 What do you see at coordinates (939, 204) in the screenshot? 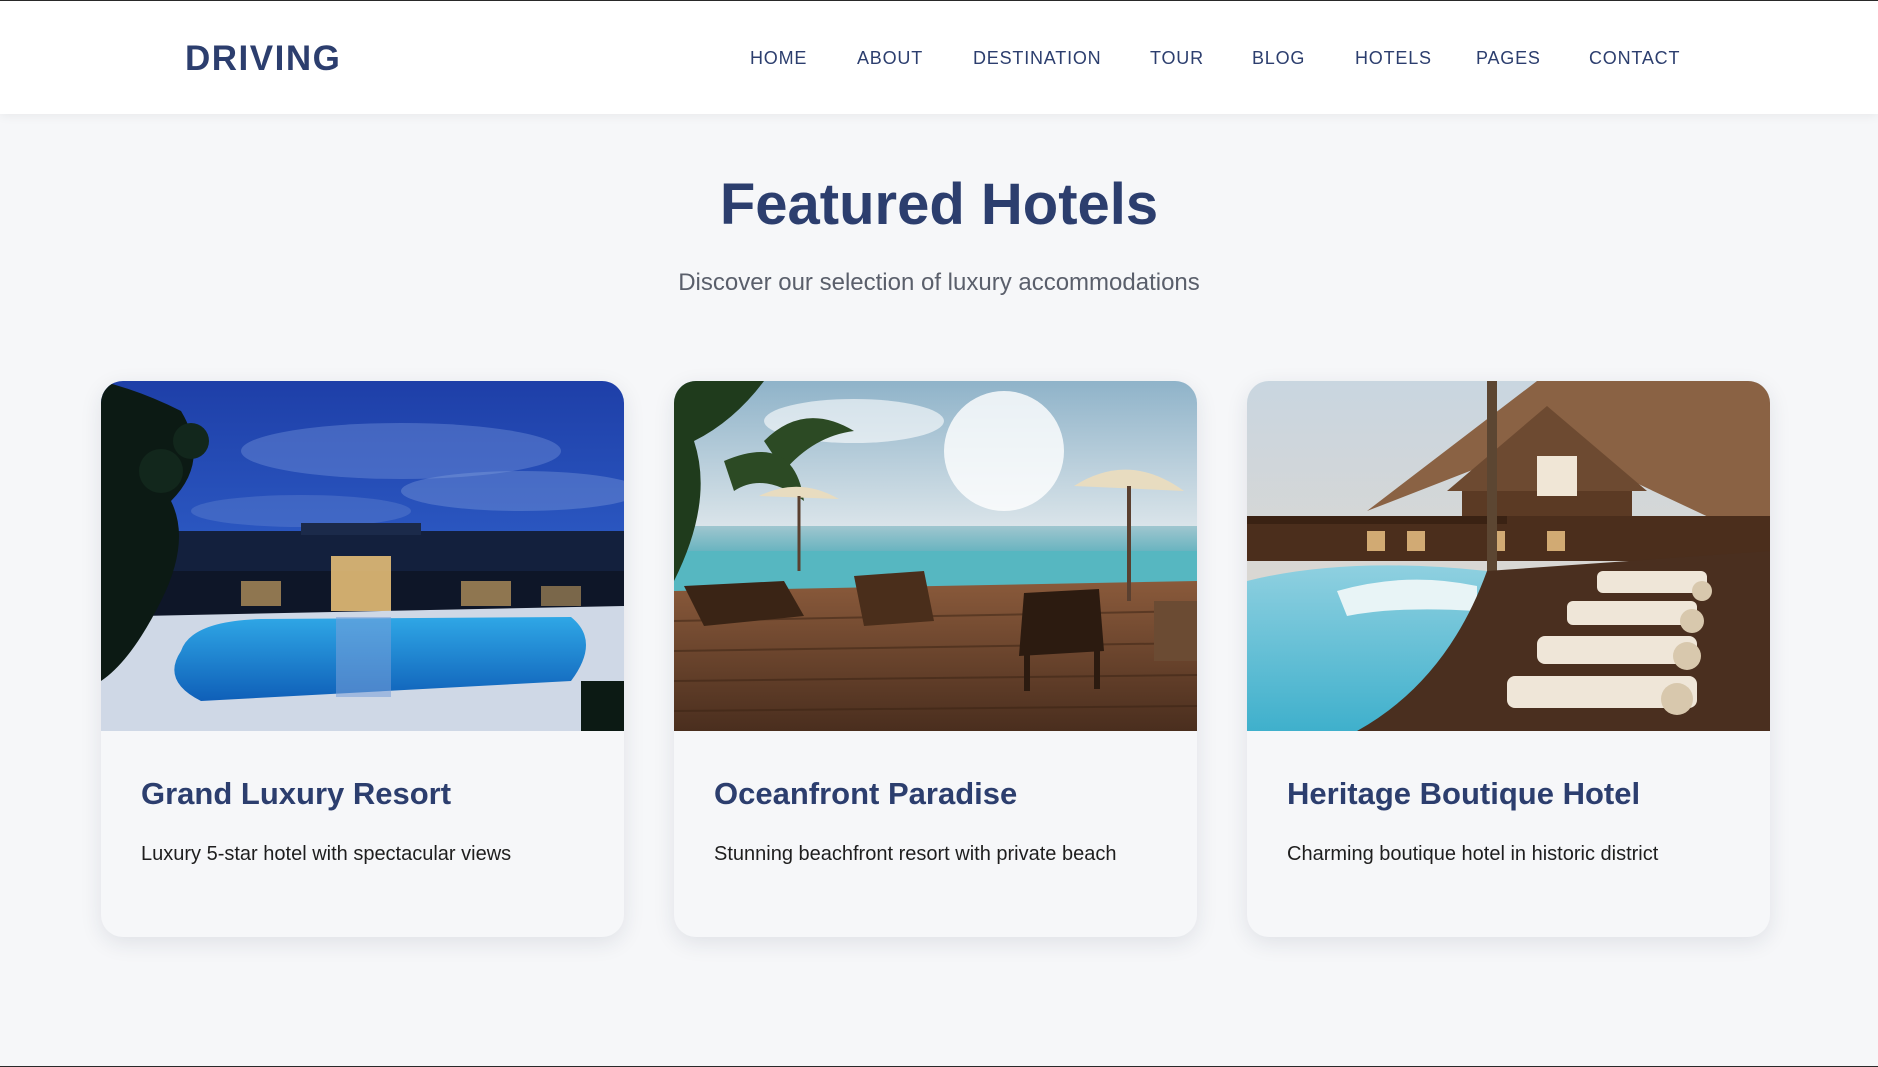
I see `section-title: Featured Hotels` at bounding box center [939, 204].